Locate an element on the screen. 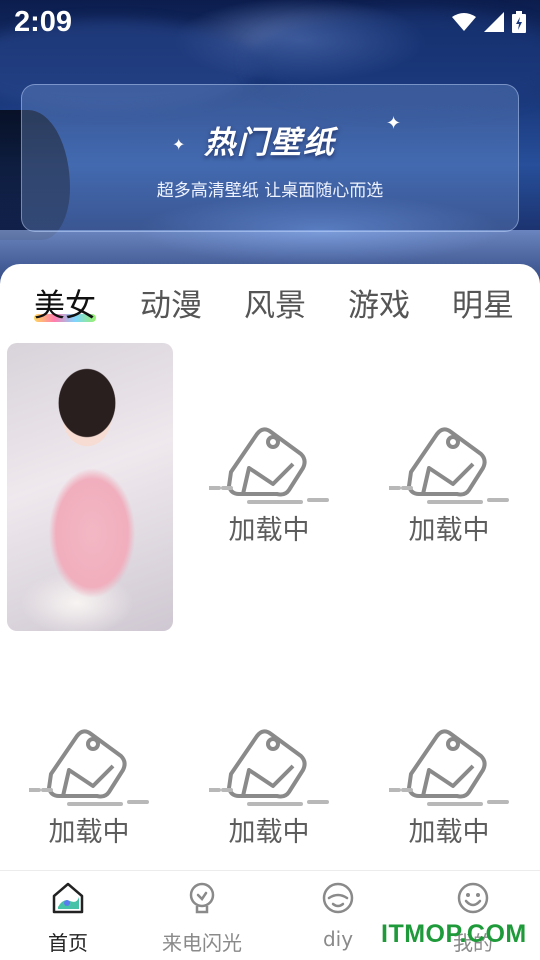  tab-scenery: 风景 is located at coordinates (275, 302).